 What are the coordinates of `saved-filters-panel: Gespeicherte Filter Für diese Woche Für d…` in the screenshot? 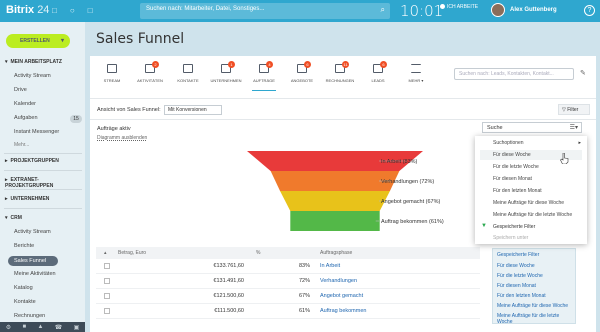 It's located at (534, 286).